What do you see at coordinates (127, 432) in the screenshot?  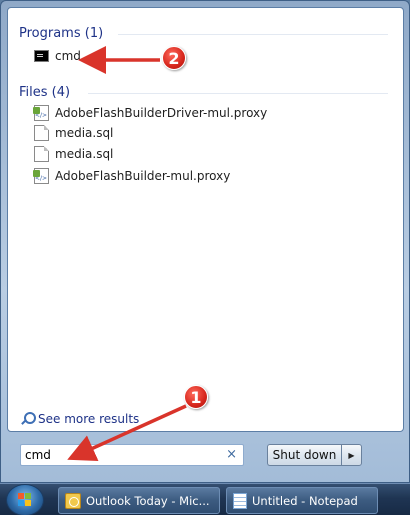 I see `arrow-to-search-input` at bounding box center [127, 432].